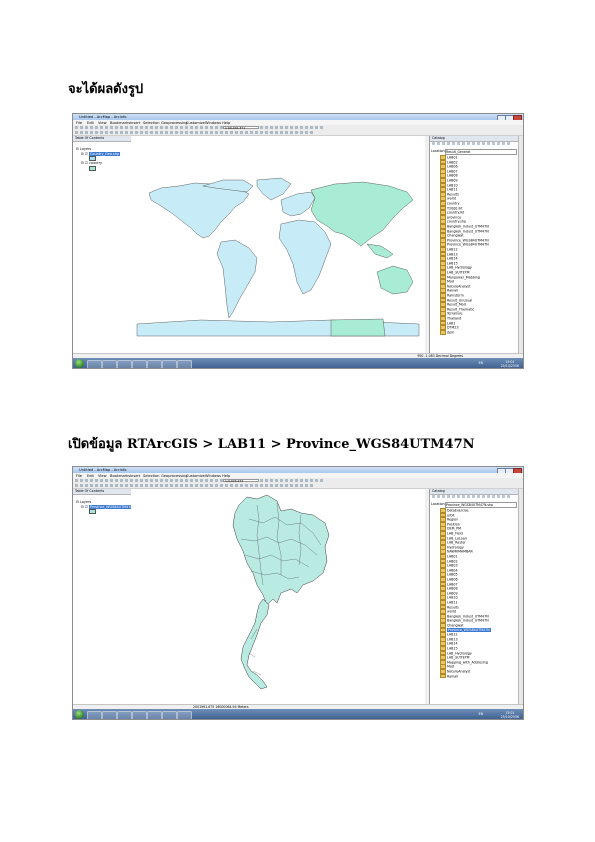 This screenshot has height=842, width=595. I want to click on map-view-thailand, so click(278, 596).